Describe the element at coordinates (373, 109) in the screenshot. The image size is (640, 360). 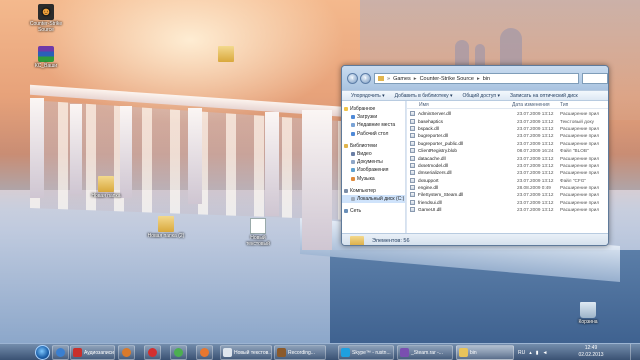
I see `nav-item: Избранное` at that location.